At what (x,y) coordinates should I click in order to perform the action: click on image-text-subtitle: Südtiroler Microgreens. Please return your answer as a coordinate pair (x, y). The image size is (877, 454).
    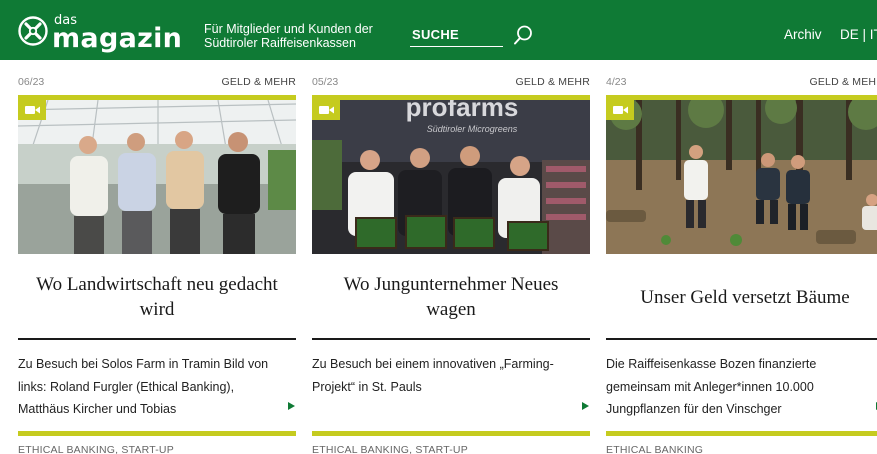
    Looking at the image, I should click on (472, 129).